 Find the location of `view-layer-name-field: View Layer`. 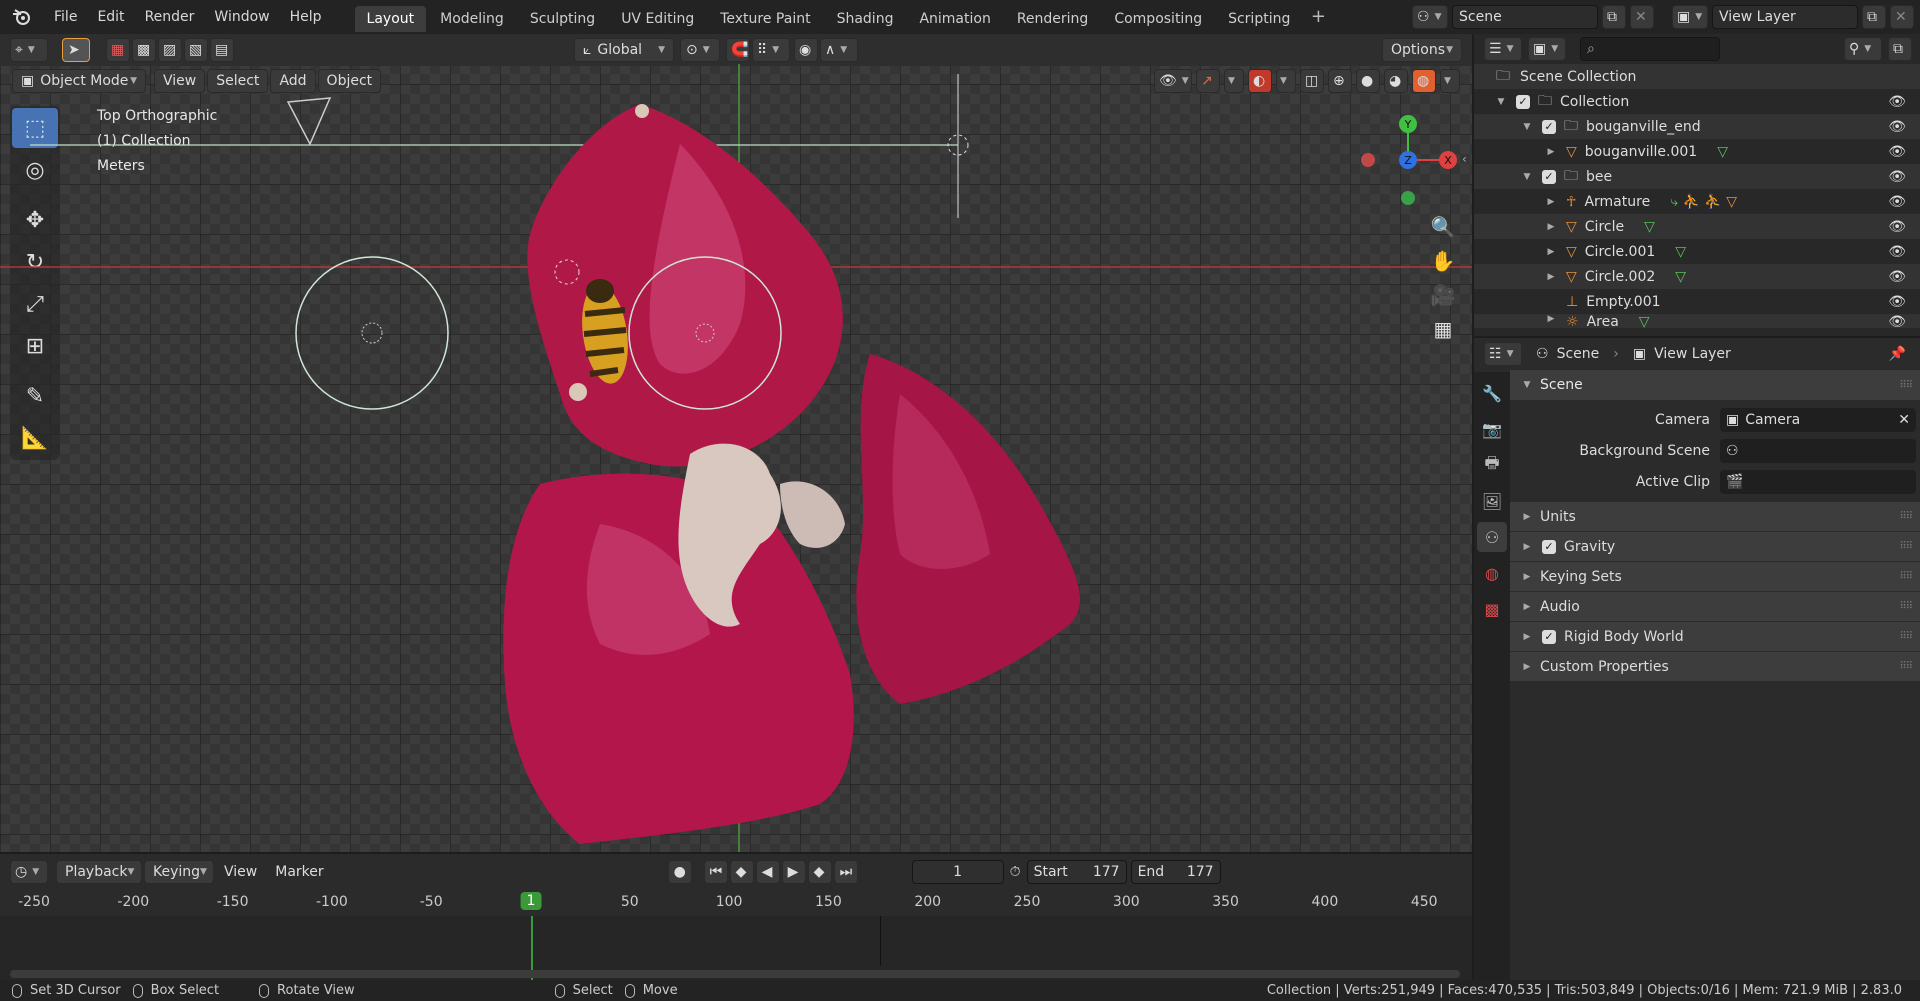

view-layer-name-field: View Layer is located at coordinates (1785, 17).